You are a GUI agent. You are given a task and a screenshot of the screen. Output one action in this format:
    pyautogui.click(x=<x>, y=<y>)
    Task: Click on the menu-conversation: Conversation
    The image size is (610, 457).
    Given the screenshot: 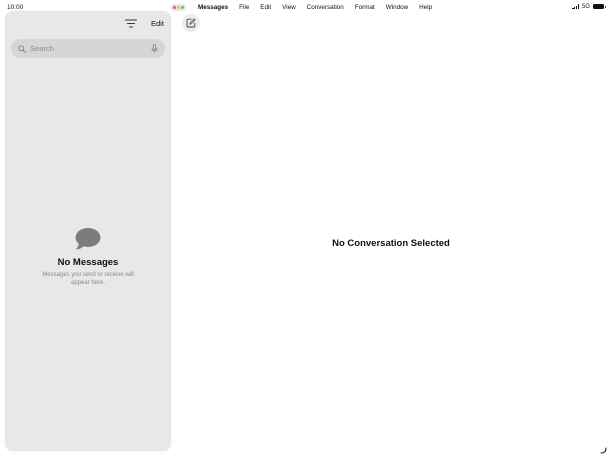 What is the action you would take?
    pyautogui.click(x=325, y=7)
    